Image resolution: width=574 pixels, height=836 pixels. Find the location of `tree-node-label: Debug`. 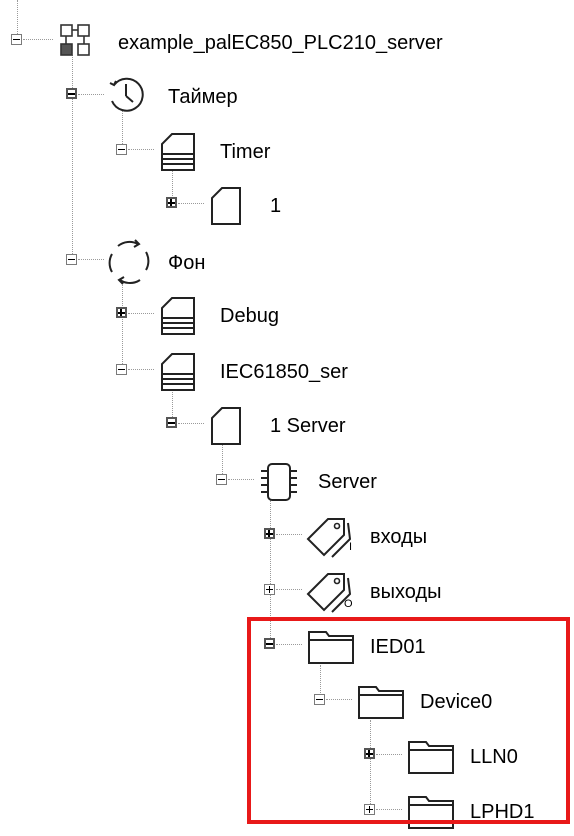

tree-node-label: Debug is located at coordinates (249, 316).